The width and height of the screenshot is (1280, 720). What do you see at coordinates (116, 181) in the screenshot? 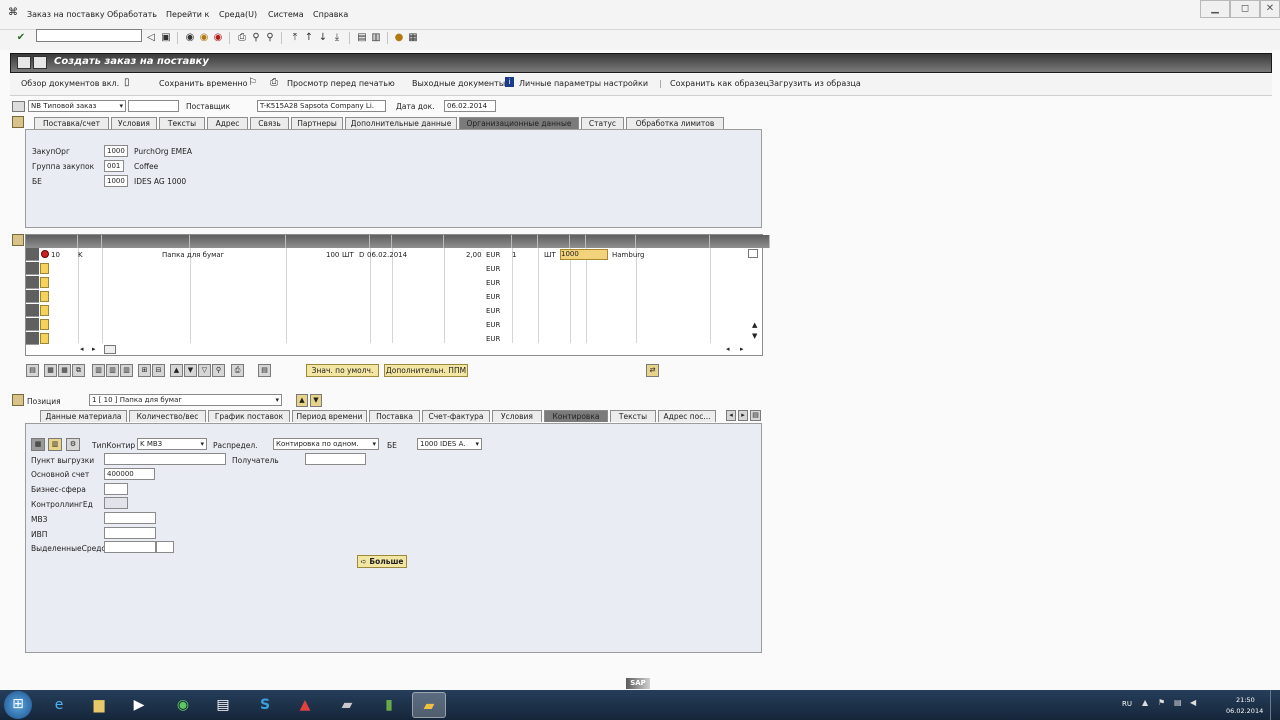
I see `company-code-field: 1000` at bounding box center [116, 181].